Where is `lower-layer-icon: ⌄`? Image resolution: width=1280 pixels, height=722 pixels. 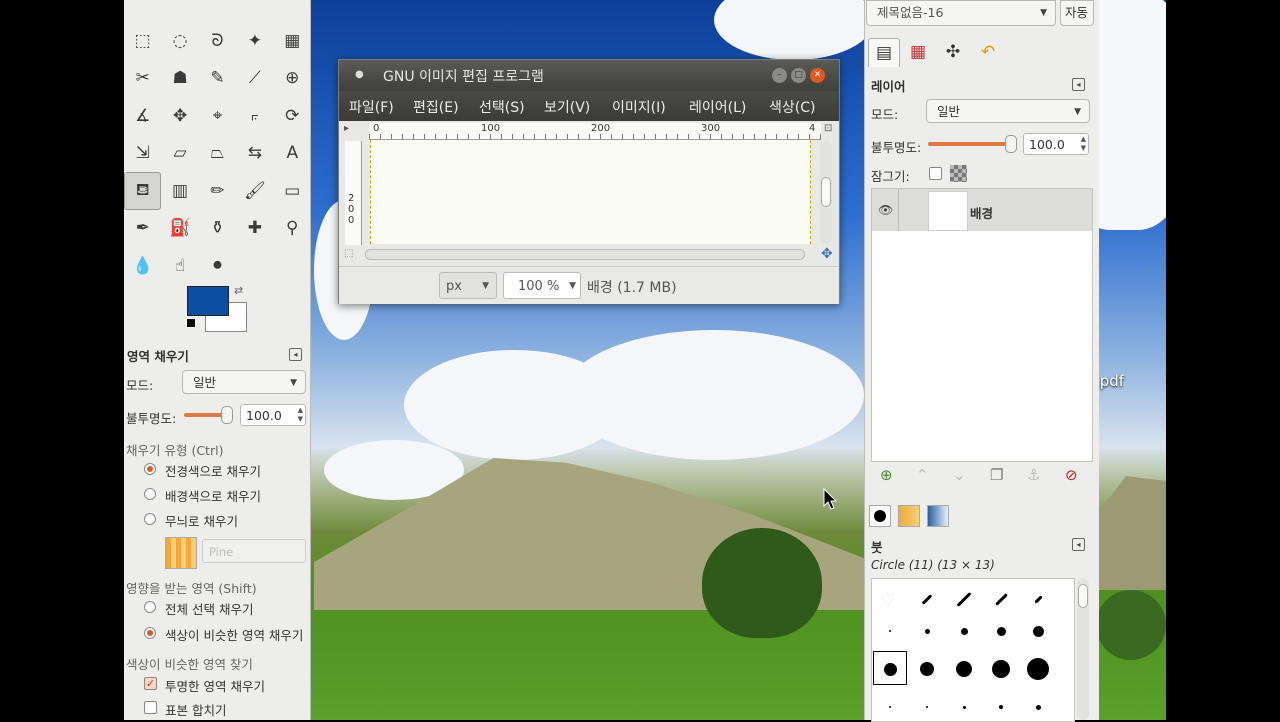
lower-layer-icon: ⌄ is located at coordinates (959, 475).